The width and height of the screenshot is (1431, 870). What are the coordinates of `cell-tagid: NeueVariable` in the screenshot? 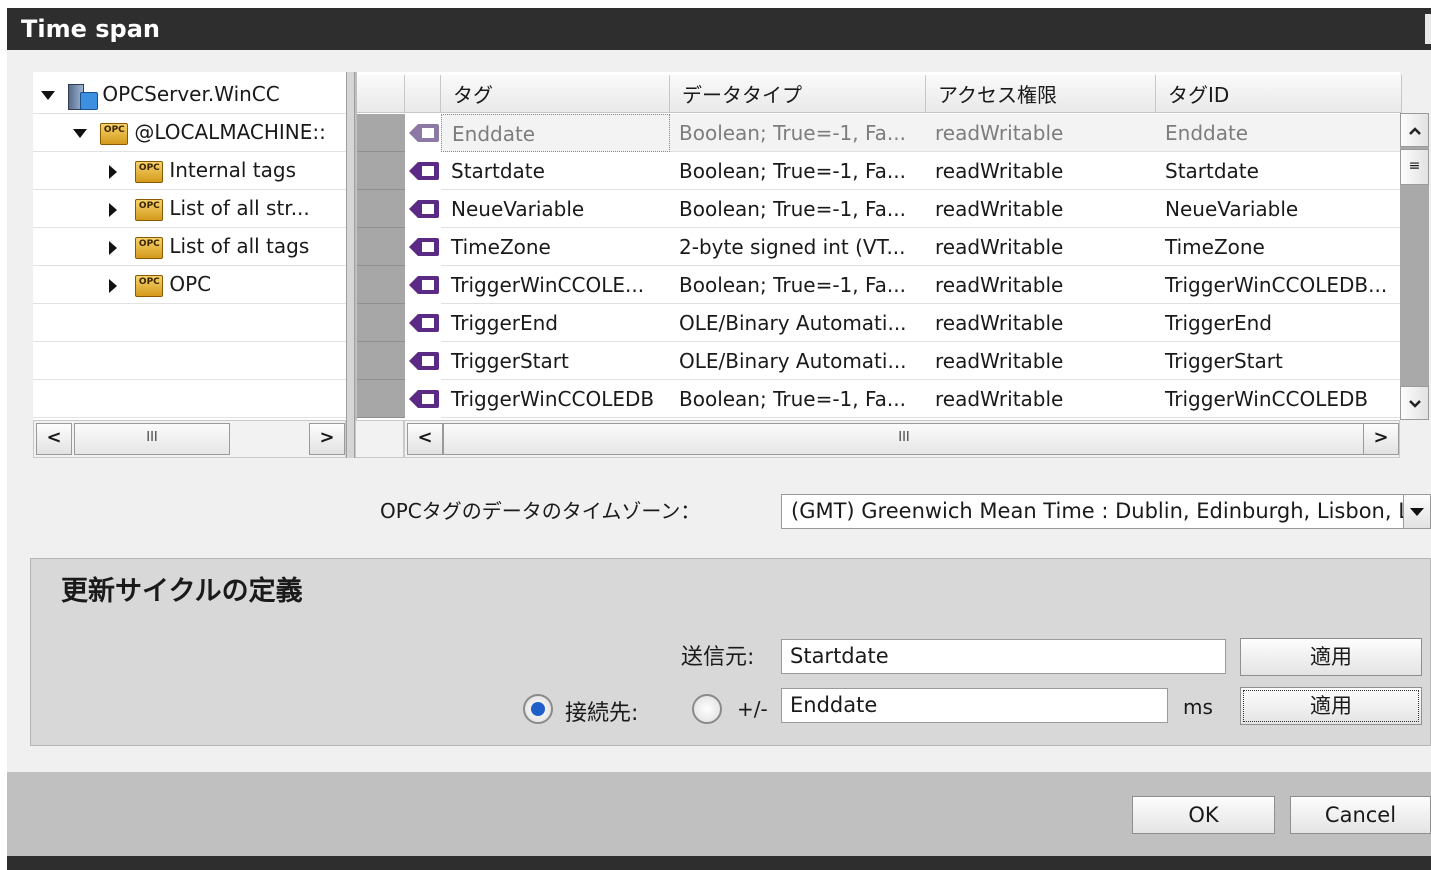 It's located at (1279, 209).